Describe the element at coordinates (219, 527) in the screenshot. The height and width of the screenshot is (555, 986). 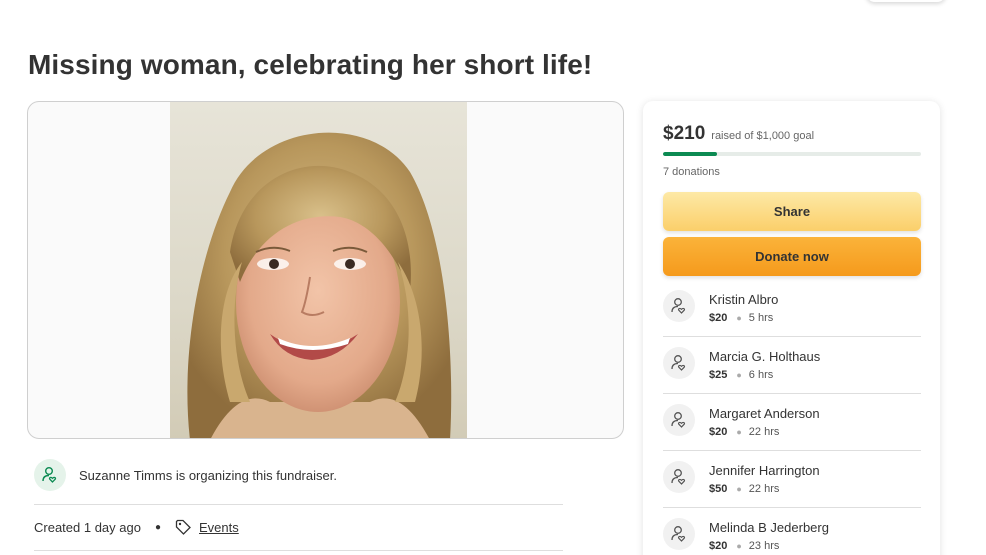
I see `category-link: Events` at that location.